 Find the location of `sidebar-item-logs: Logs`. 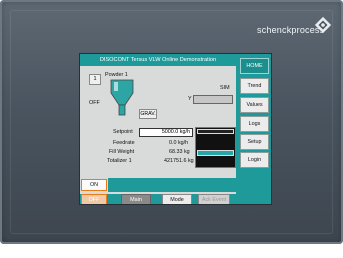

sidebar-item-logs: Logs is located at coordinates (254, 124).